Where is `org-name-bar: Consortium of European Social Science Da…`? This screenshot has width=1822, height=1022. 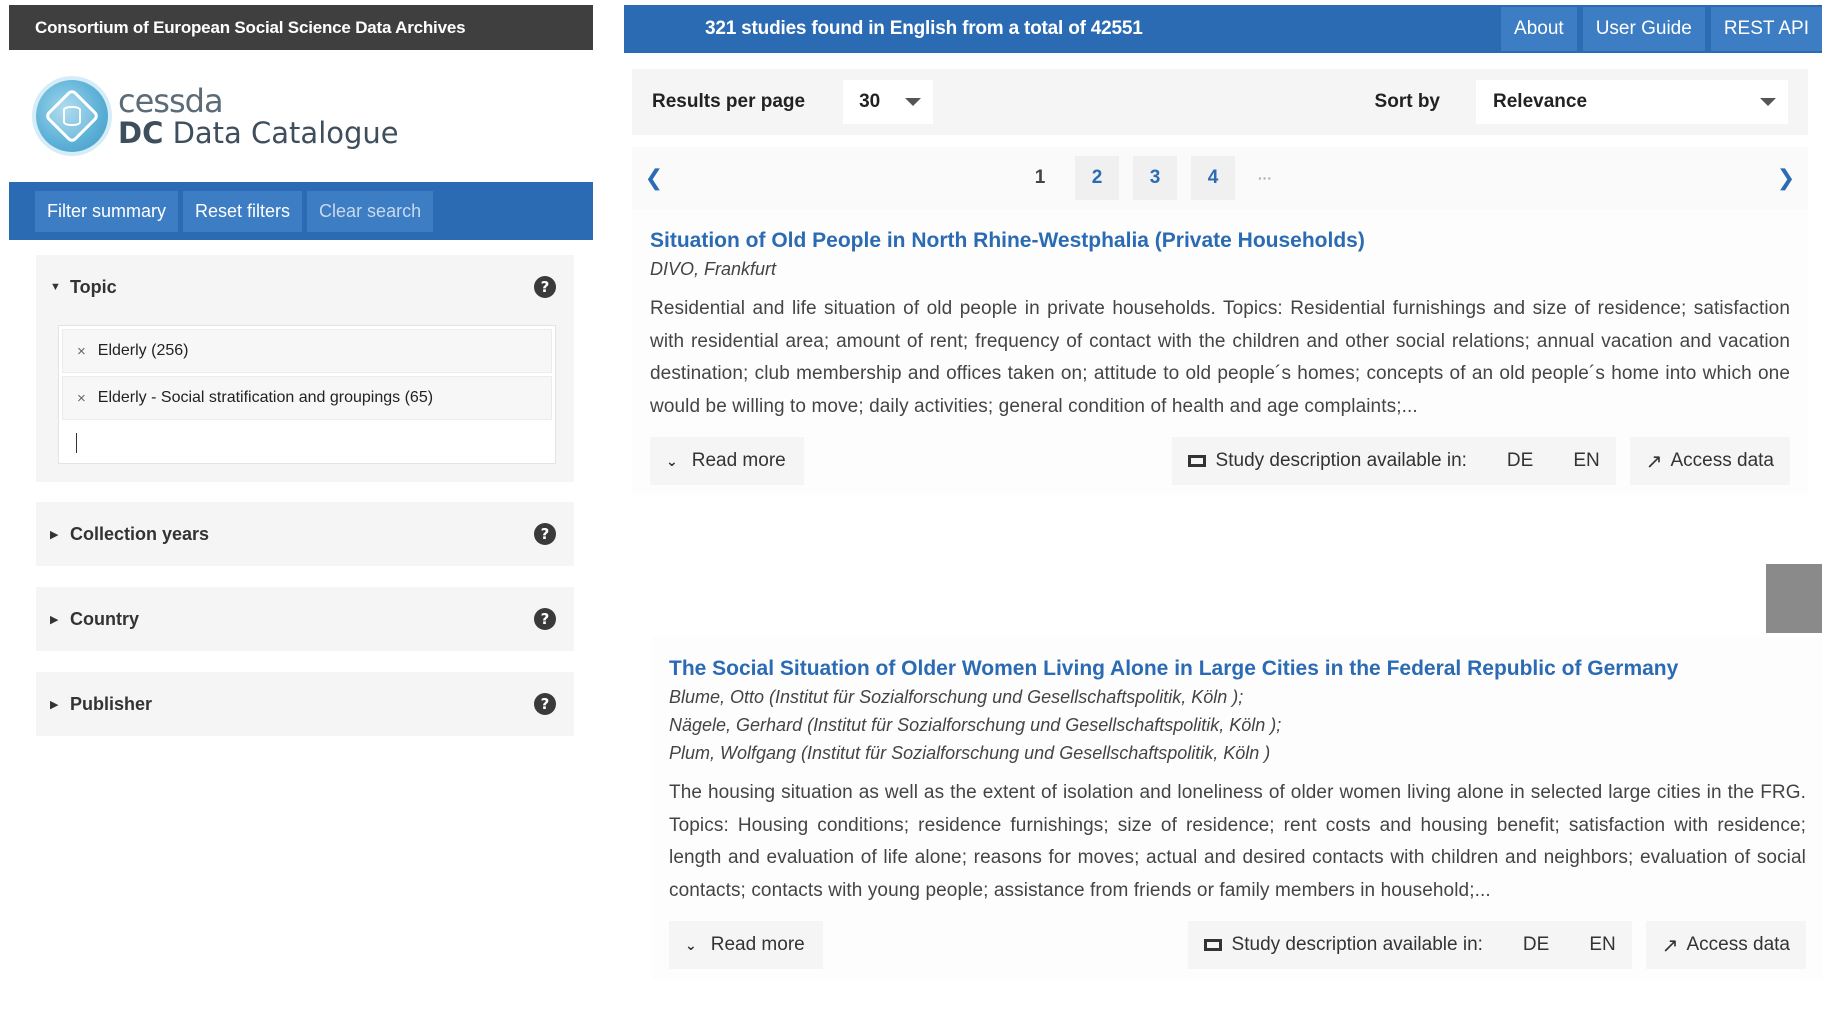 org-name-bar: Consortium of European Social Science Da… is located at coordinates (301, 27).